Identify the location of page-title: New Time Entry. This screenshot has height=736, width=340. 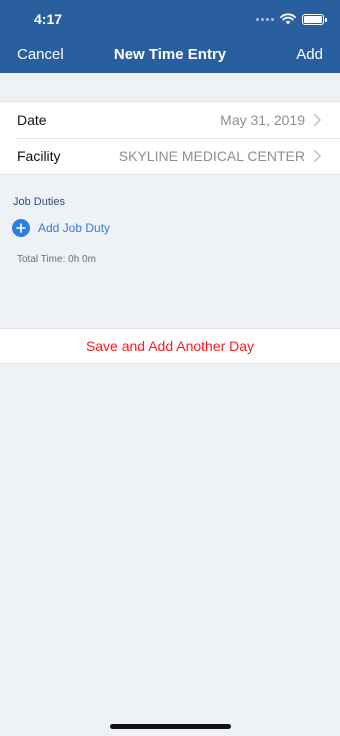
(170, 54).